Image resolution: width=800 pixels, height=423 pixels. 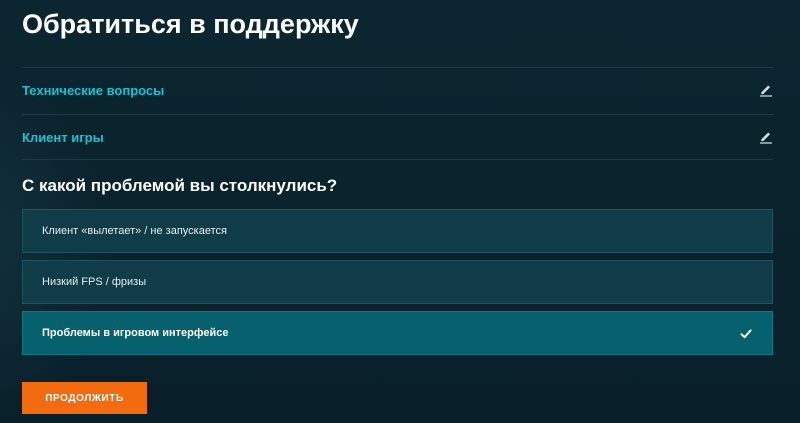 What do you see at coordinates (180, 185) in the screenshot?
I see `question-title: С какой проблемой вы столкнулись?` at bounding box center [180, 185].